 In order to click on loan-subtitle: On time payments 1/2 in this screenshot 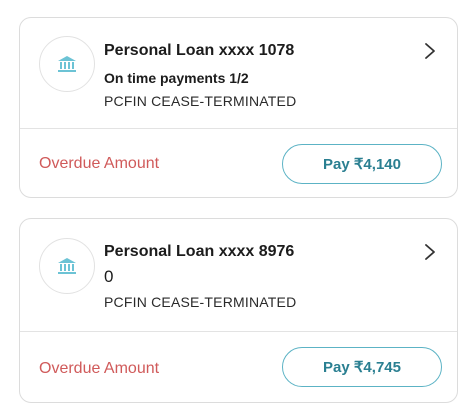, I will do `click(176, 78)`.